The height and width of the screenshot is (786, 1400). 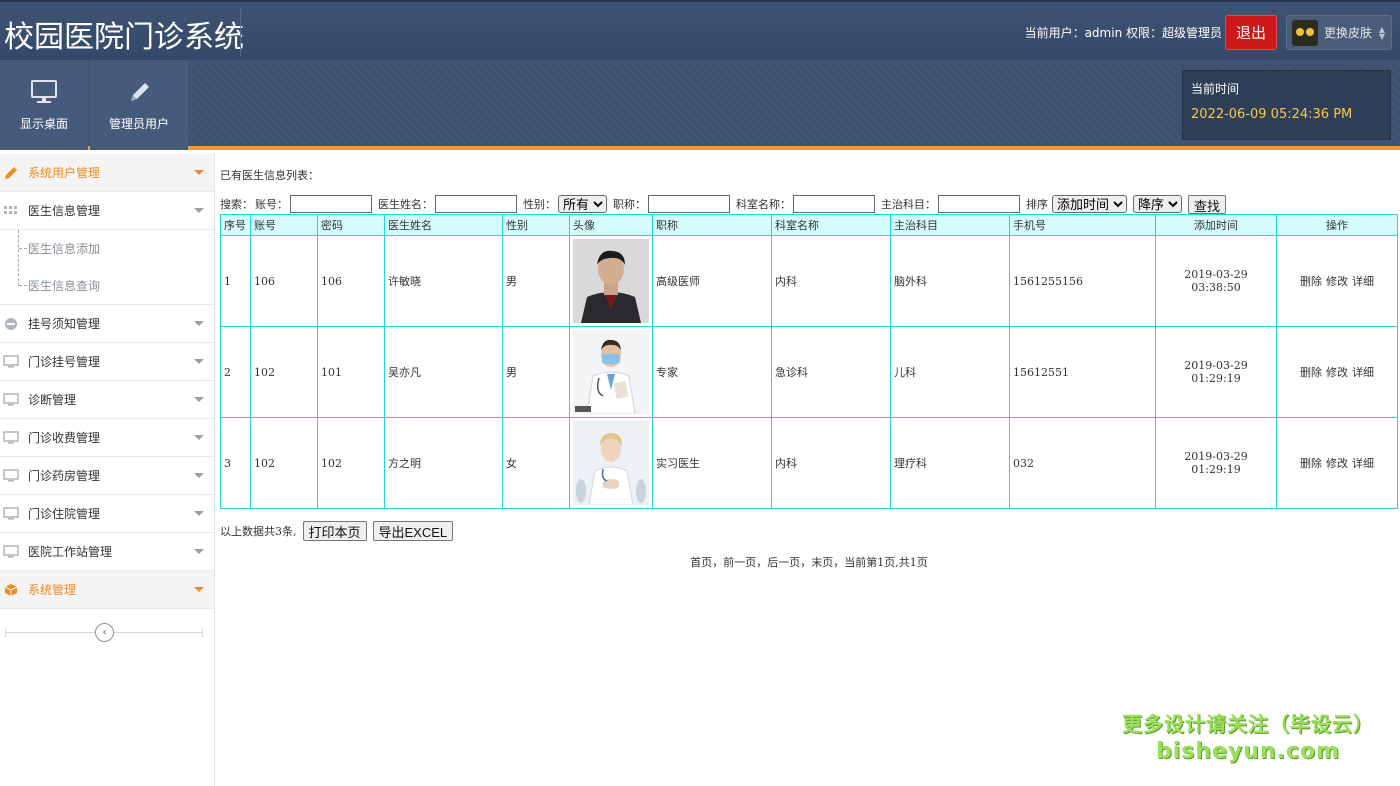 What do you see at coordinates (70, 552) in the screenshot?
I see `sidebar-item-label: 医院工作站管理` at bounding box center [70, 552].